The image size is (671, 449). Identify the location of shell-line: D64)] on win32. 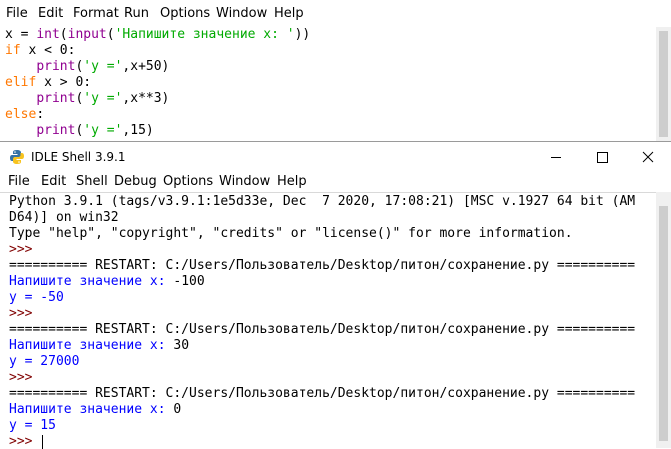
(64, 218).